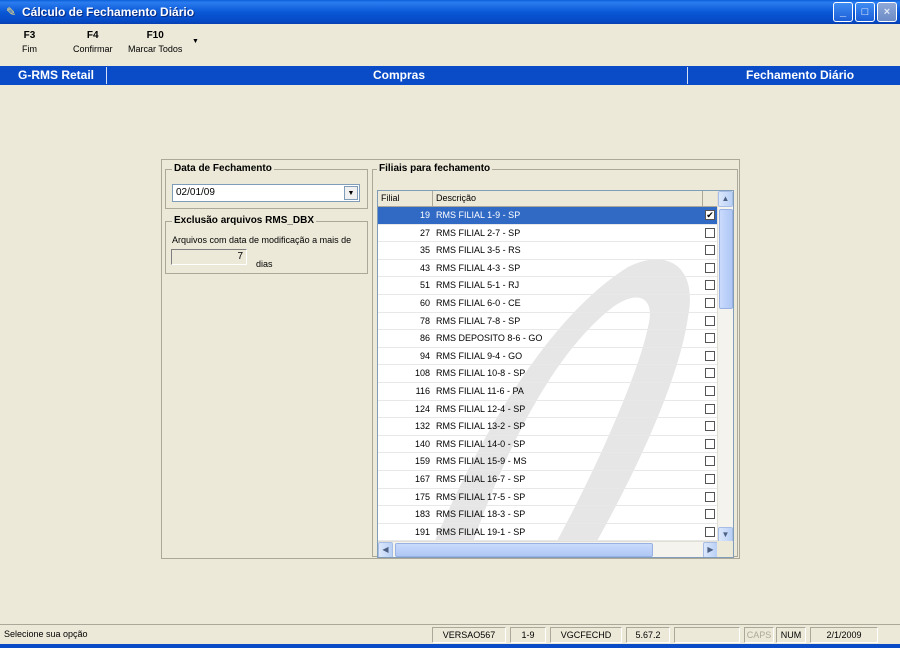 The height and width of the screenshot is (648, 900). What do you see at coordinates (843, 12) in the screenshot?
I see `minimize-button: _` at bounding box center [843, 12].